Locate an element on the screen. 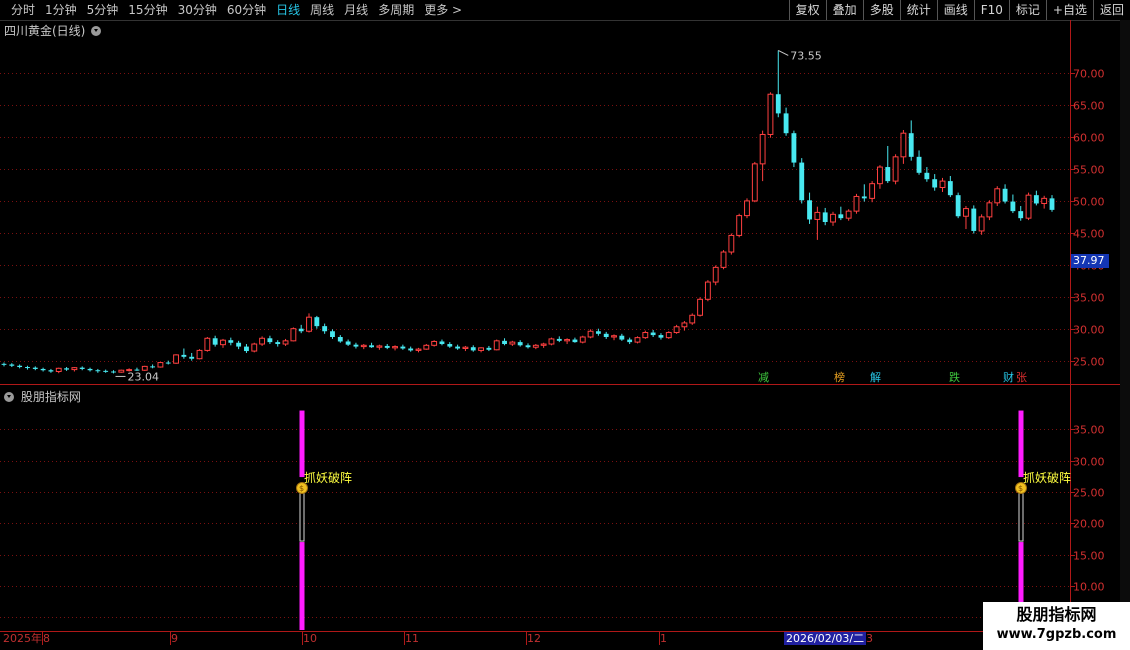 Image resolution: width=1130 pixels, height=650 pixels. event-marker-jie: 解 is located at coordinates (875, 377).